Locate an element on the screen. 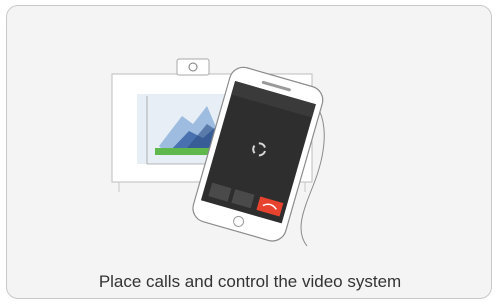 The image size is (500, 305). video-system-camera-icon is located at coordinates (193, 67).